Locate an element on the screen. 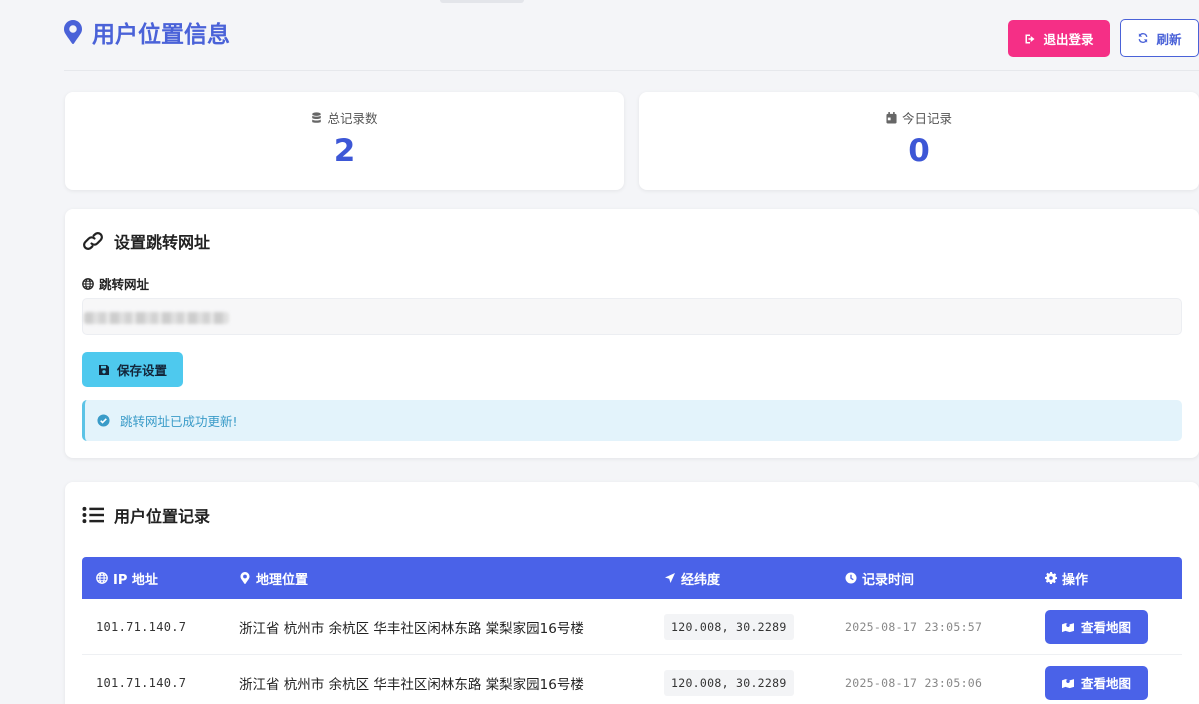 The image size is (1199, 704). redacted-url-mask is located at coordinates (156, 318).